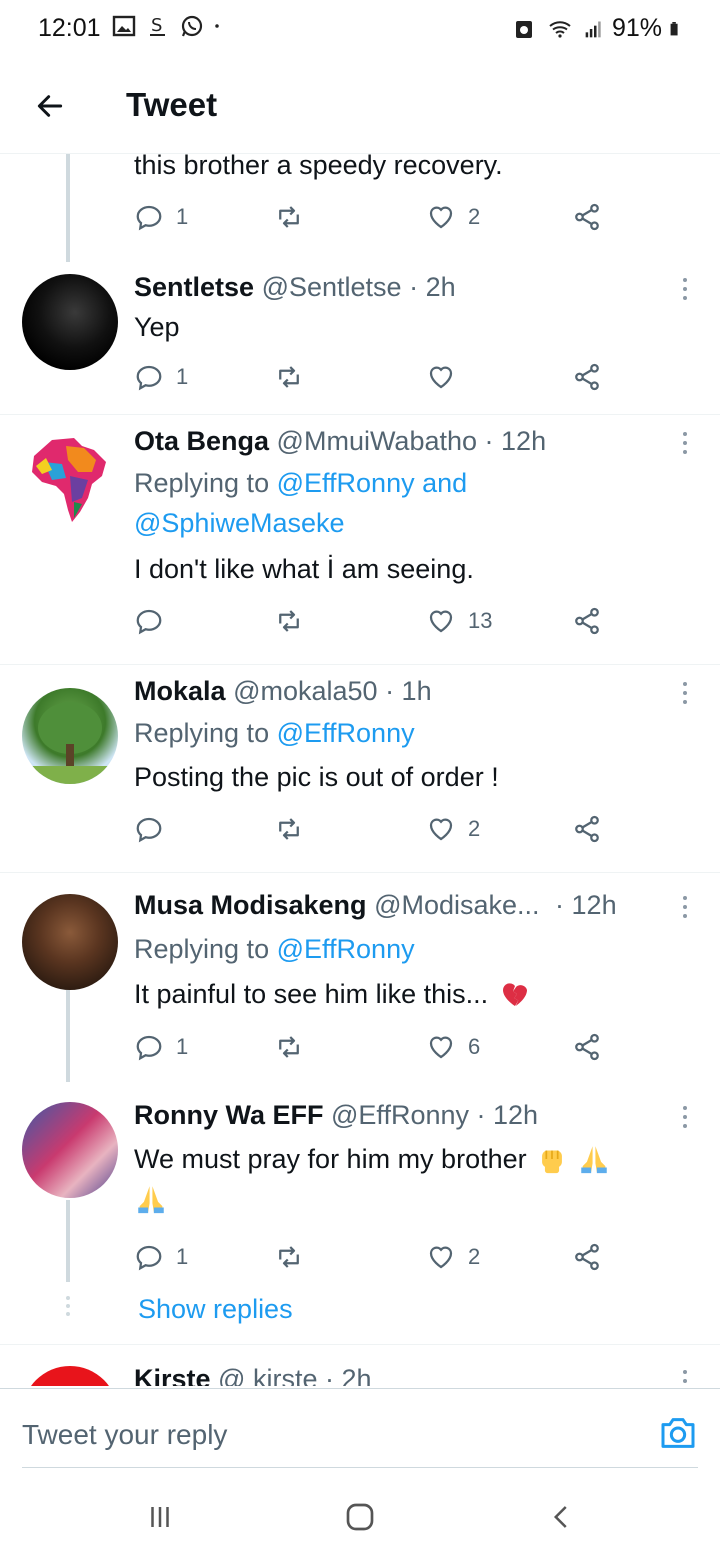 Image resolution: width=720 pixels, height=1560 pixels. What do you see at coordinates (217, 26) in the screenshot?
I see `dot-icon` at bounding box center [217, 26].